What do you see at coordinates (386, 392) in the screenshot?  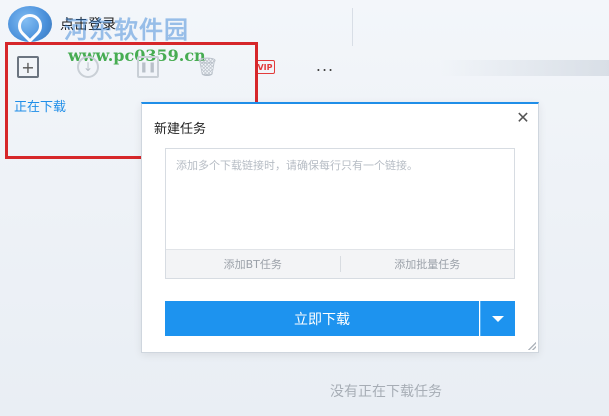 I see `empty-state-message: 没有正在下载任务` at bounding box center [386, 392].